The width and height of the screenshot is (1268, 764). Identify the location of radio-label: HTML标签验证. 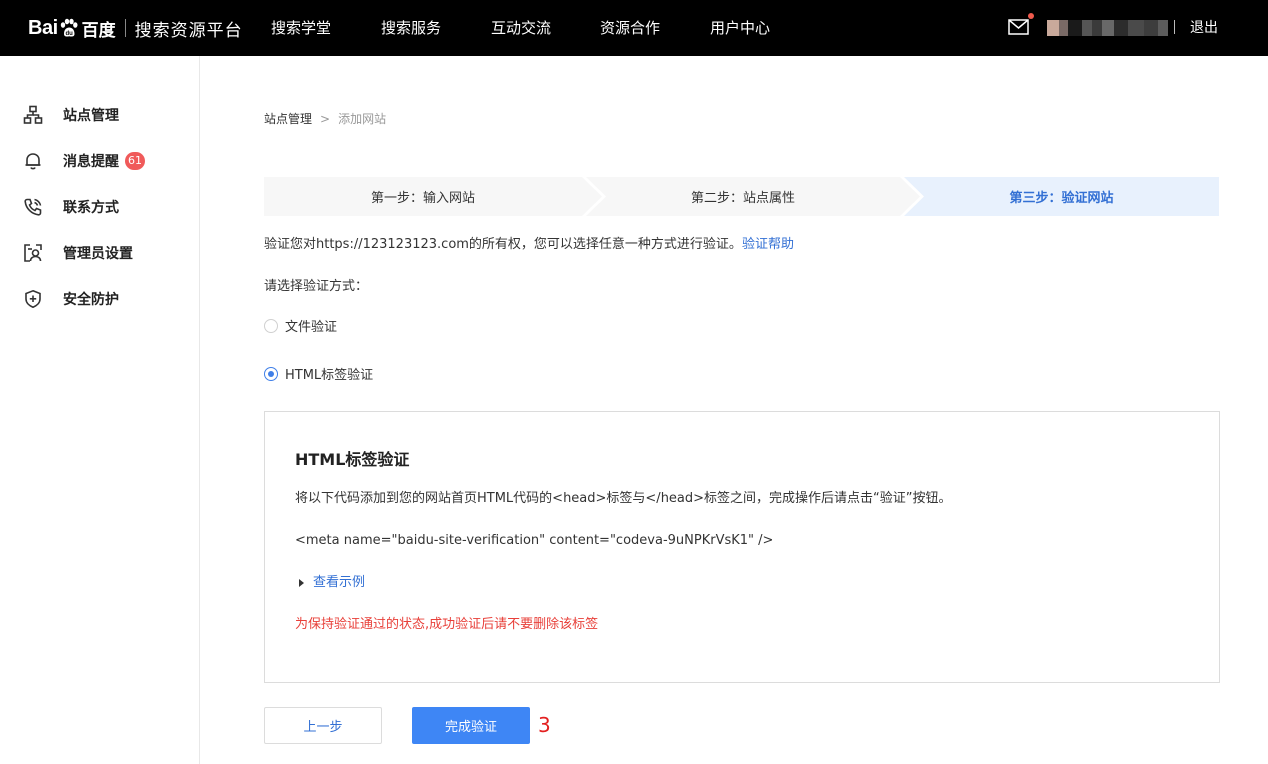
(329, 375).